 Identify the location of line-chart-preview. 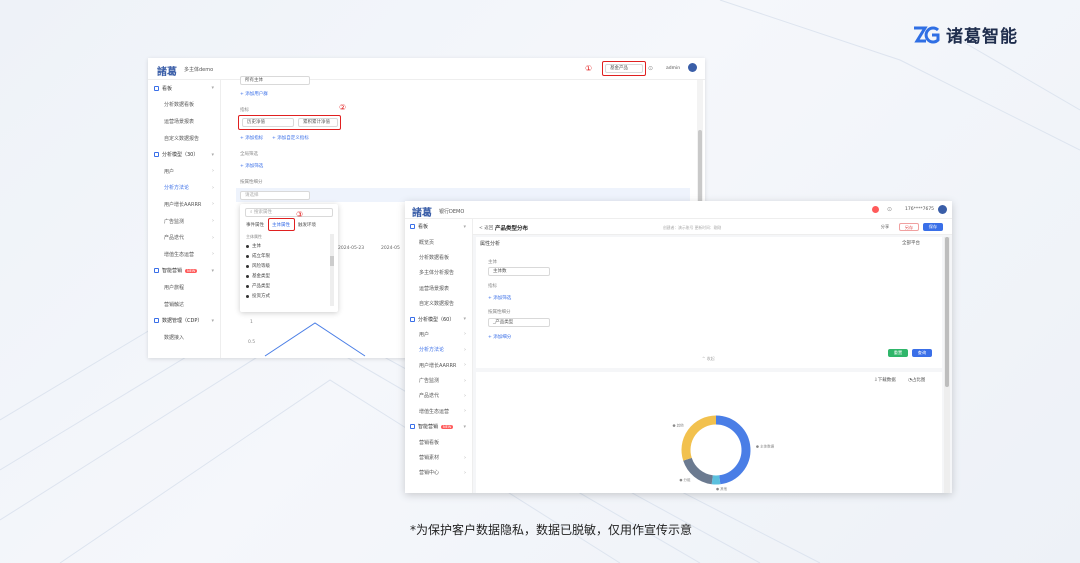
(315, 339).